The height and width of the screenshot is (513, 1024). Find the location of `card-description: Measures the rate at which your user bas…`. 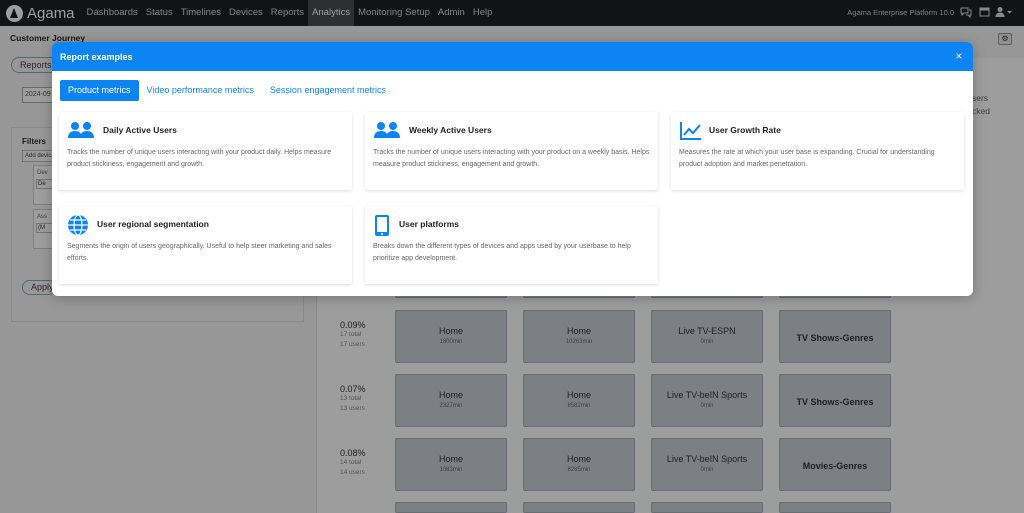

card-description: Measures the rate at which your user bas… is located at coordinates (807, 158).